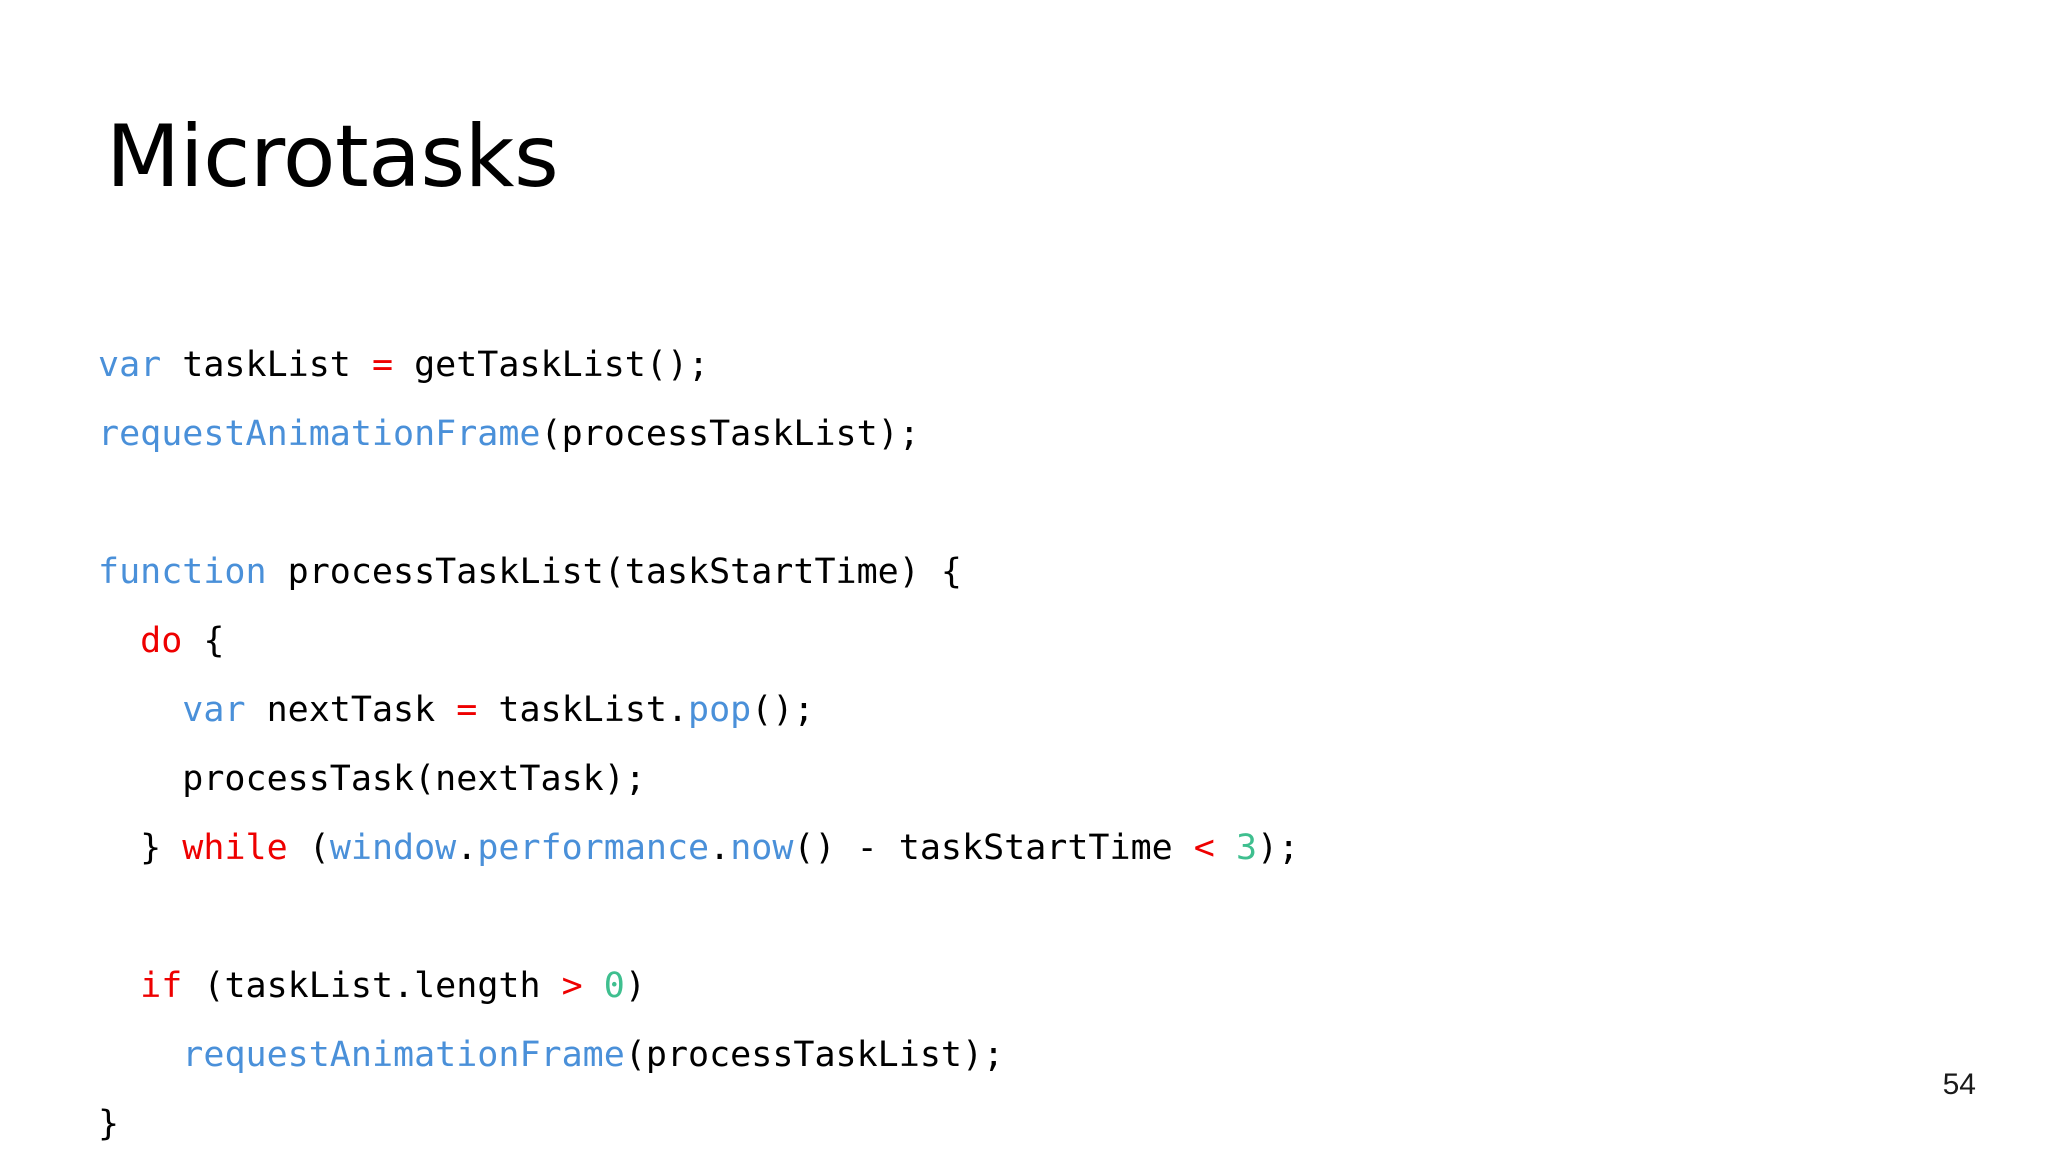 This screenshot has height=1152, width=2048. I want to click on code-token: >, so click(572, 986).